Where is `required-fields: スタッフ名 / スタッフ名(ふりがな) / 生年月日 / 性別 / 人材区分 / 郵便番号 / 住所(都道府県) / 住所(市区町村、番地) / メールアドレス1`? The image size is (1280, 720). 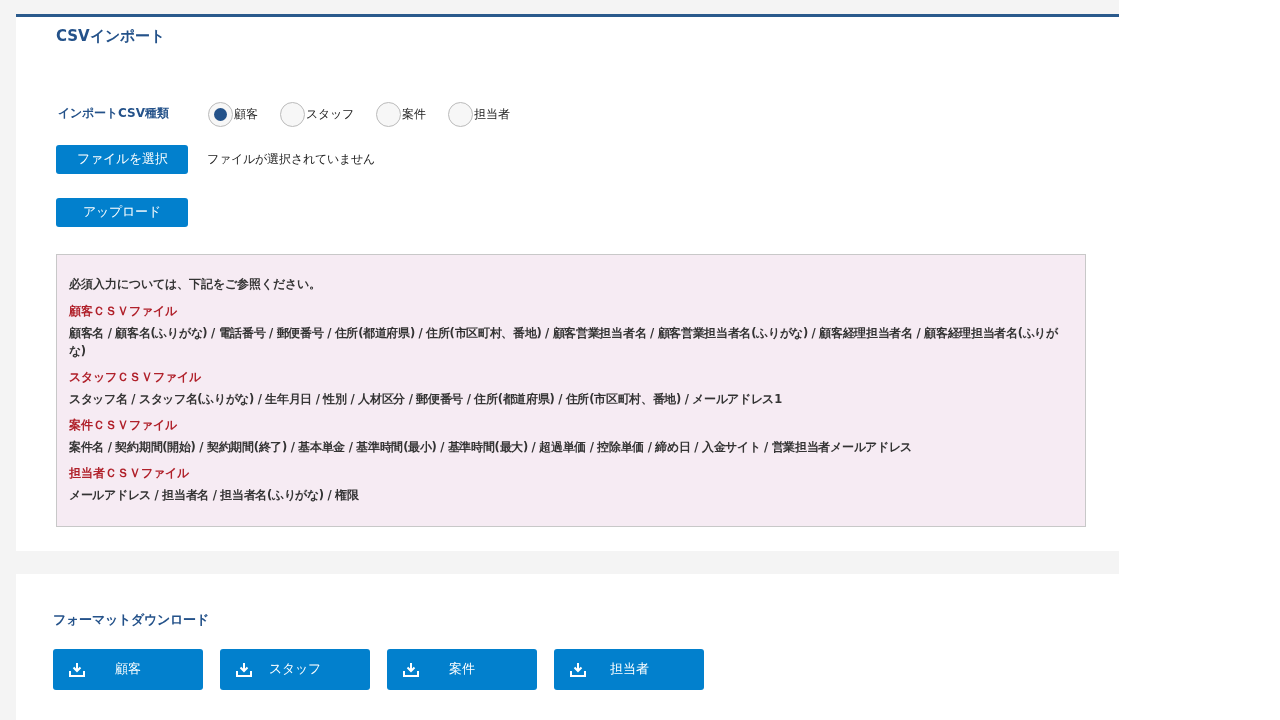
required-fields: スタッフ名 / スタッフ名(ふりがな) / 生年月日 / 性別 / 人材区分 / 郵便番号 / 住所(都道府県) / 住所(市区町村、番地) / メールアドレス1 is located at coordinates (571, 398).